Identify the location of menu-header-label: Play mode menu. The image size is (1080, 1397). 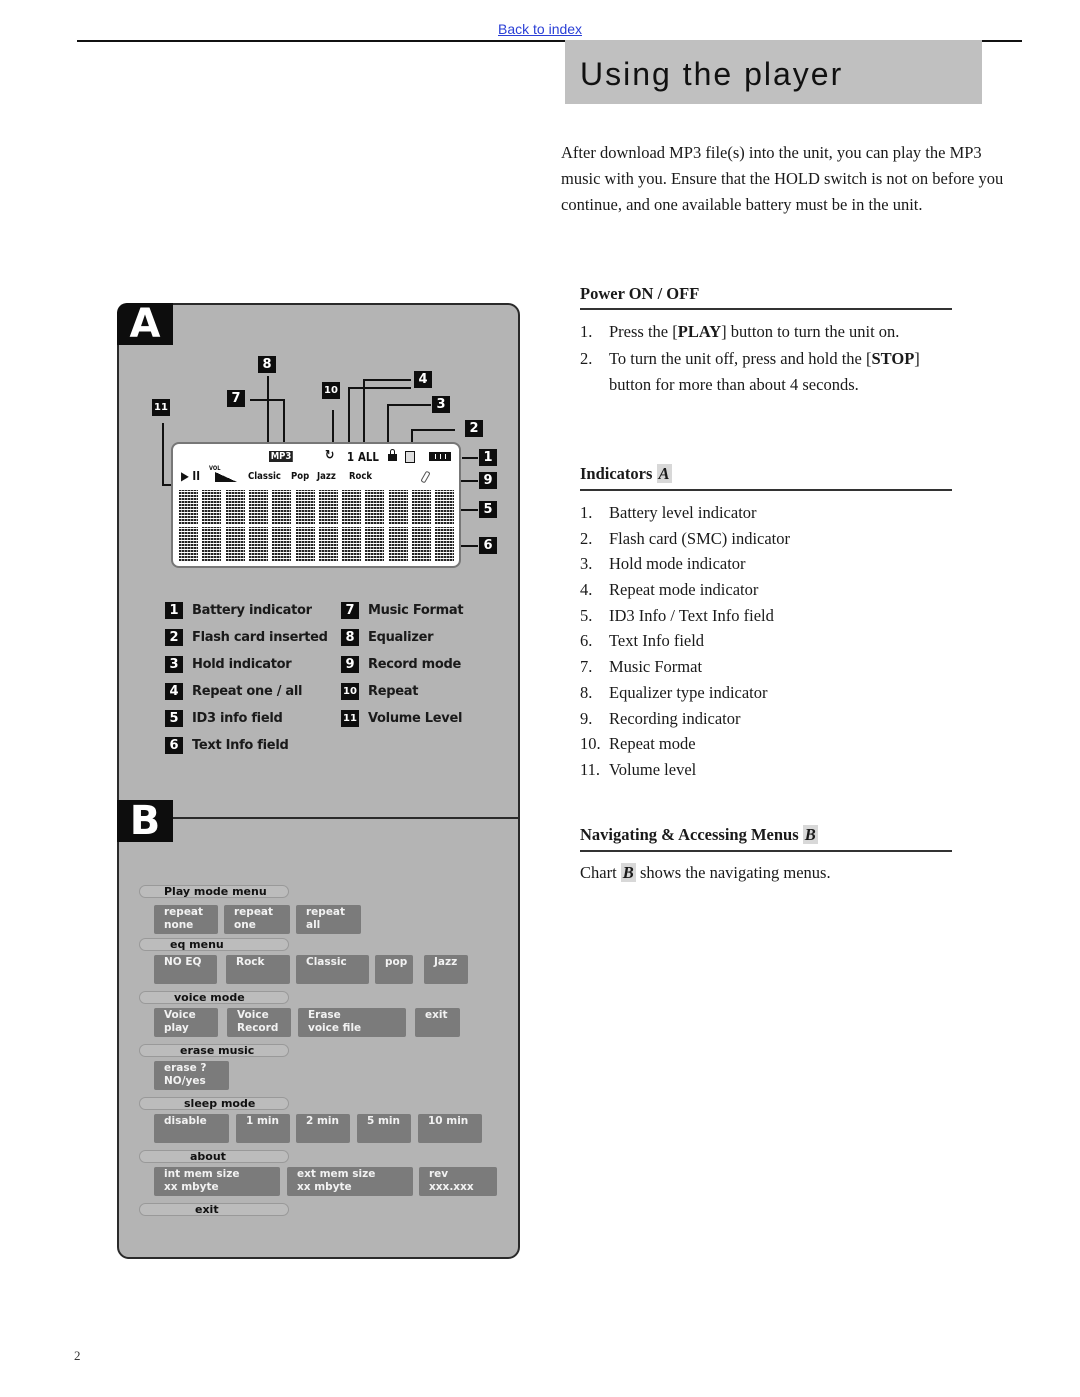
(215, 891).